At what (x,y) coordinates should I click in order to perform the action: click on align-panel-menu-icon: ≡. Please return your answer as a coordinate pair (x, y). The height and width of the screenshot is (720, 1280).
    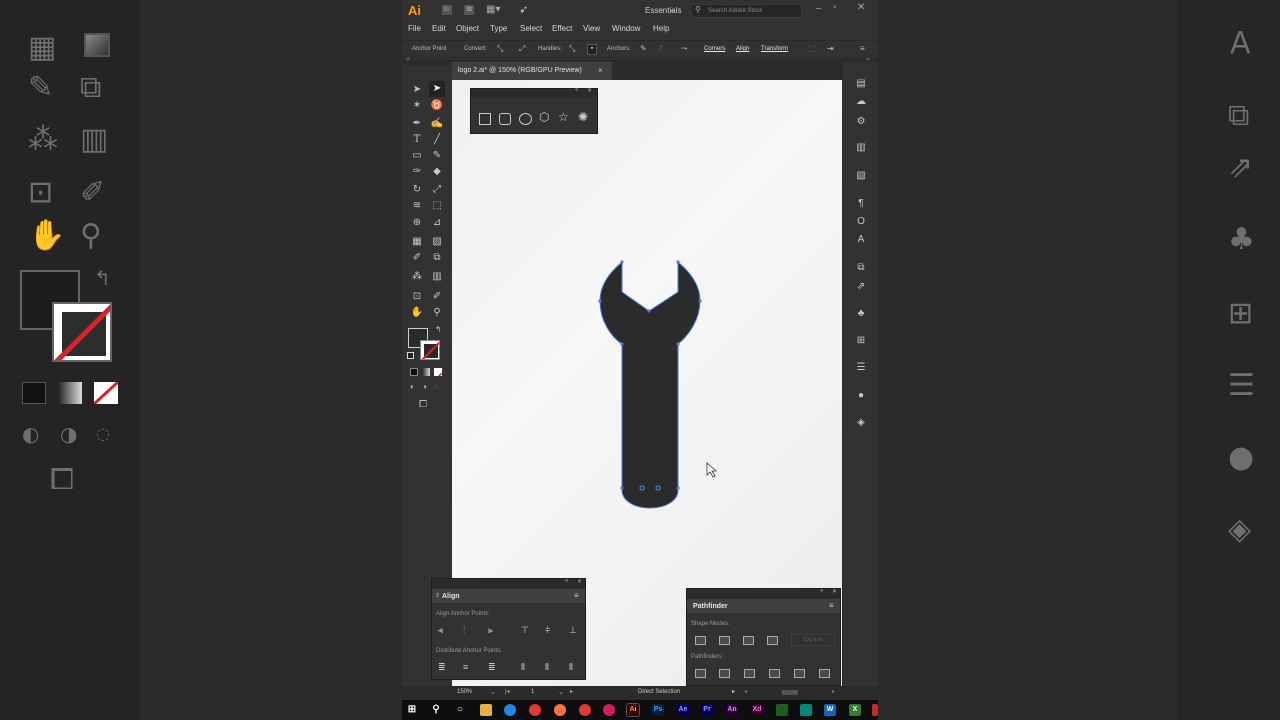
    Looking at the image, I should click on (576, 595).